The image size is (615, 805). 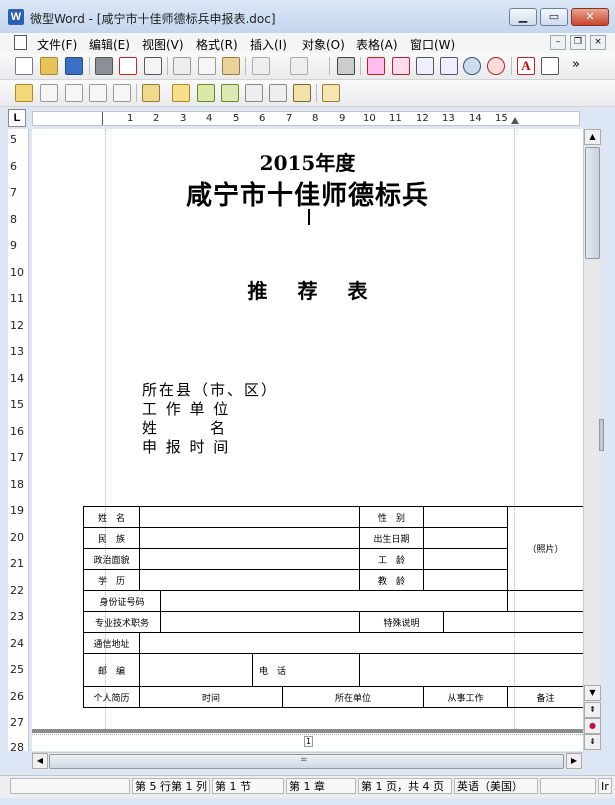 What do you see at coordinates (465, 538) in the screenshot?
I see `cell-birth` at bounding box center [465, 538].